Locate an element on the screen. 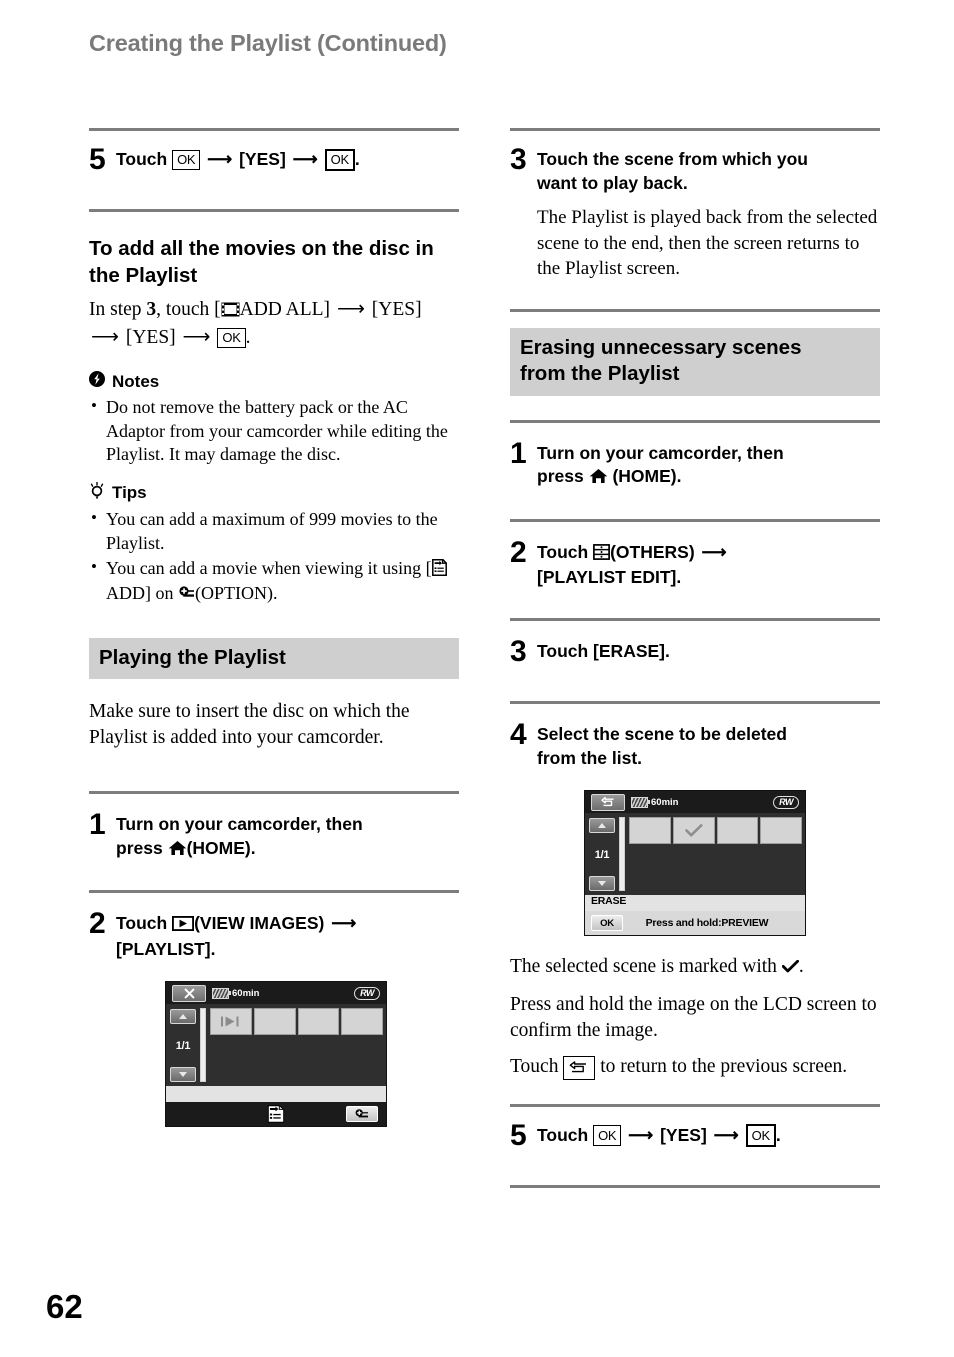 The height and width of the screenshot is (1357, 954). disc-type-badge: RW is located at coordinates (367, 993).